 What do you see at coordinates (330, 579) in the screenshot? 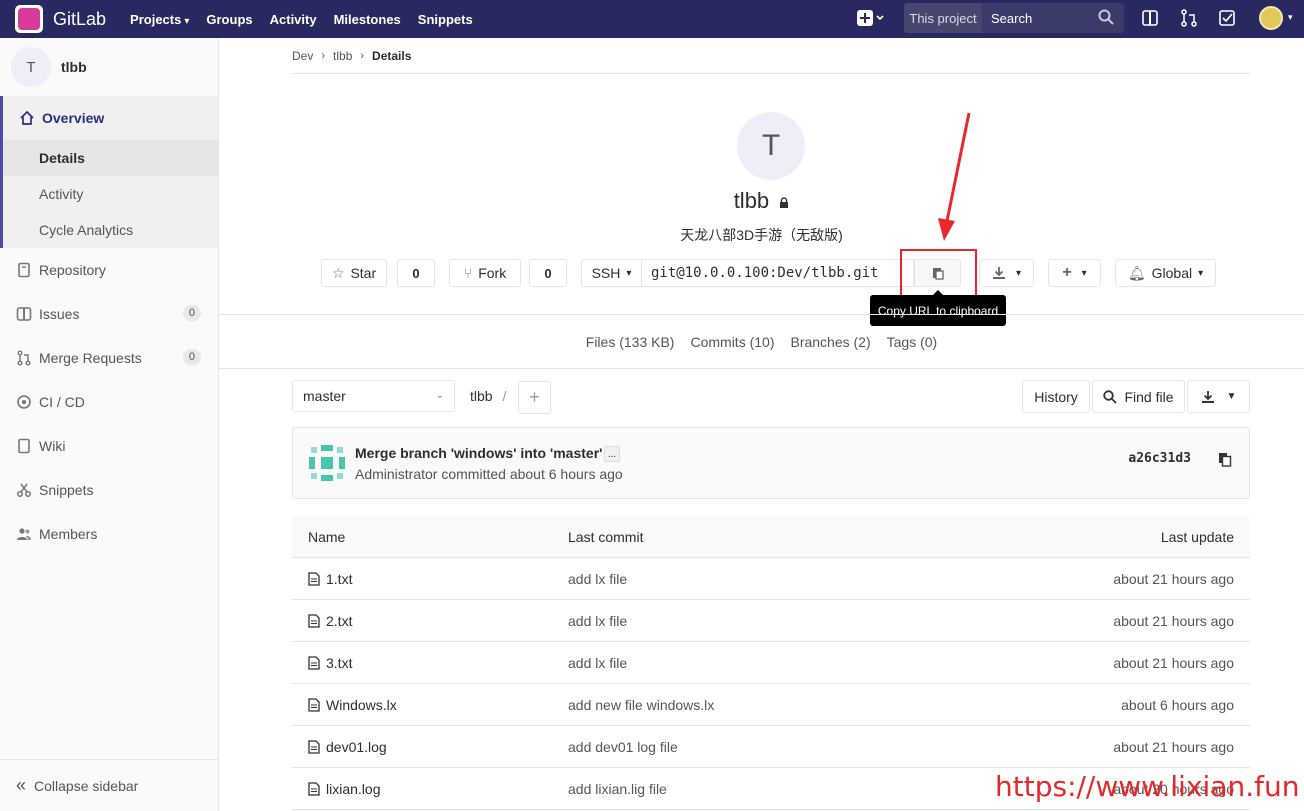
I see `file-link: 1.txt` at bounding box center [330, 579].